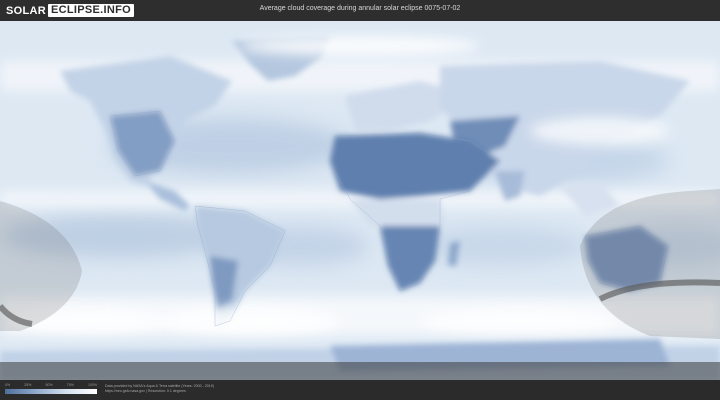 Image resolution: width=720 pixels, height=400 pixels. I want to click on legend-tick-0: 0%, so click(8, 385).